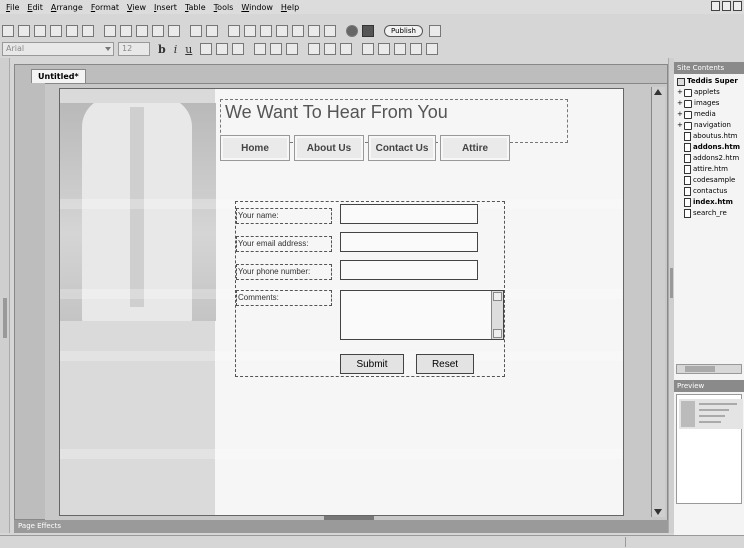  What do you see at coordinates (710, 169) in the screenshot?
I see `tree-file: attire.htm` at bounding box center [710, 169].